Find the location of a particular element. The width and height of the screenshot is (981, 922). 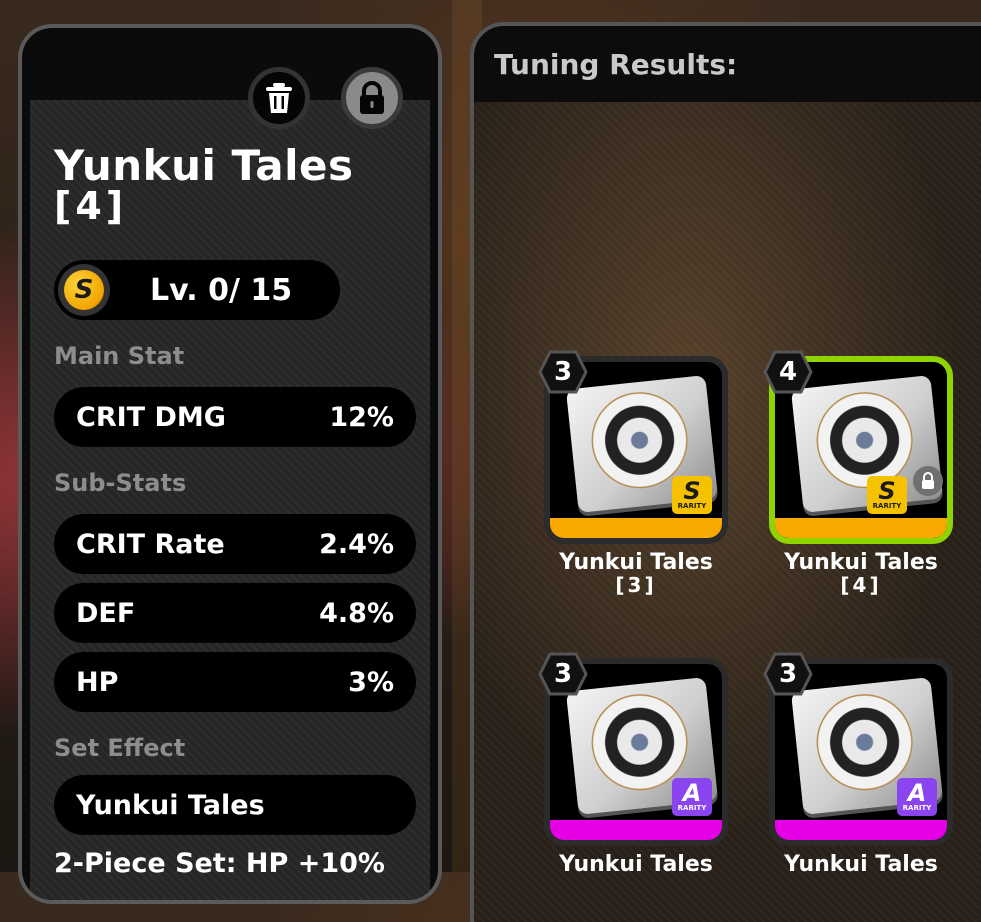

set-description: 2-Piece Set: HP +10% is located at coordinates (219, 863).